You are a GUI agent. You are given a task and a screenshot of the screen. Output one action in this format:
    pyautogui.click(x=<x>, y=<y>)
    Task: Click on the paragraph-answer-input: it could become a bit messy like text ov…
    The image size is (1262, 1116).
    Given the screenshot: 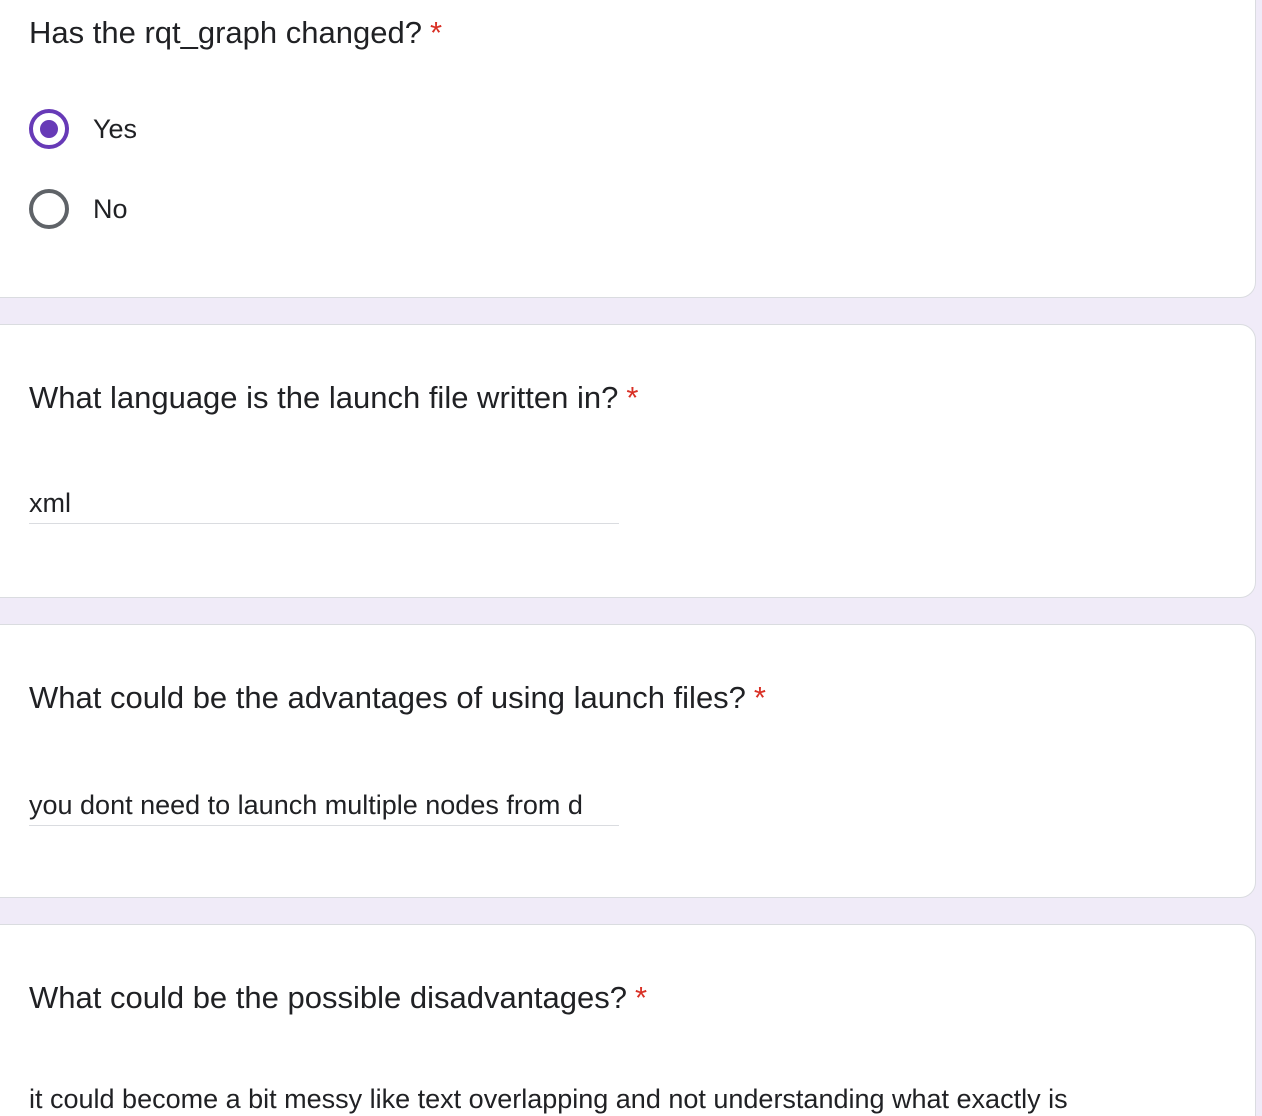 What is the action you would take?
    pyautogui.click(x=619, y=1097)
    